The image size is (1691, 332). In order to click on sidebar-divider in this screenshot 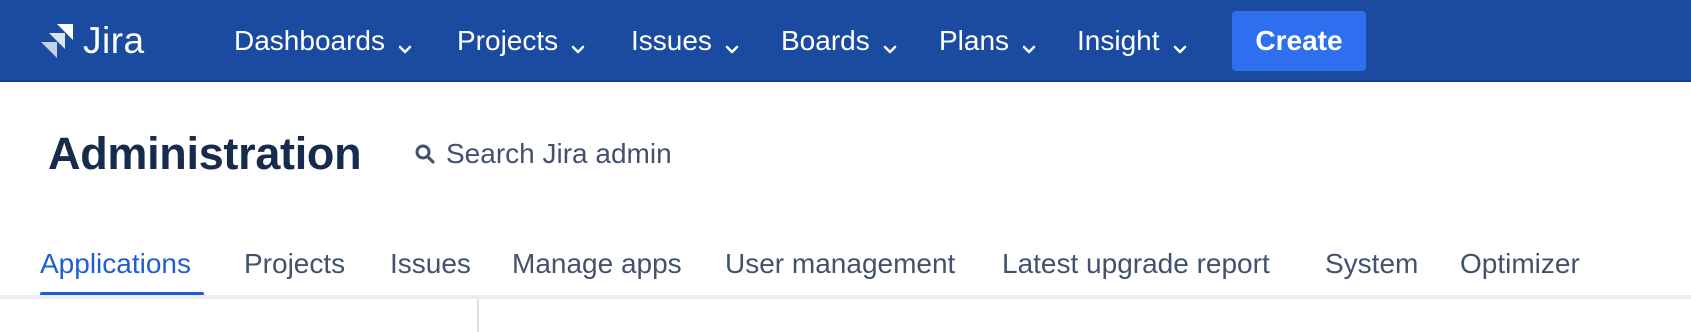, I will do `click(478, 315)`.